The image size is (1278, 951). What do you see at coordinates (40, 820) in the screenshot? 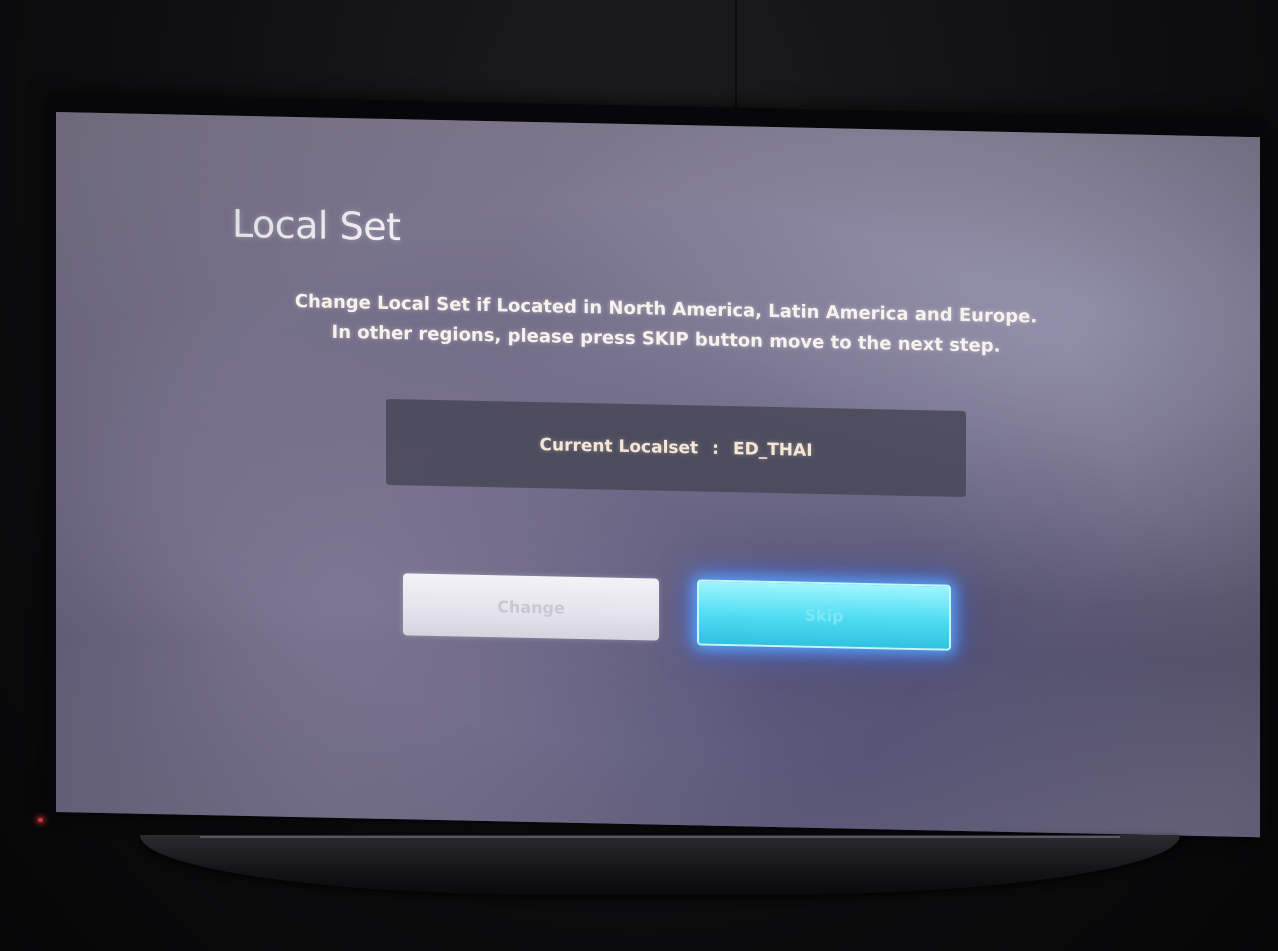
I see `power-led-icon` at bounding box center [40, 820].